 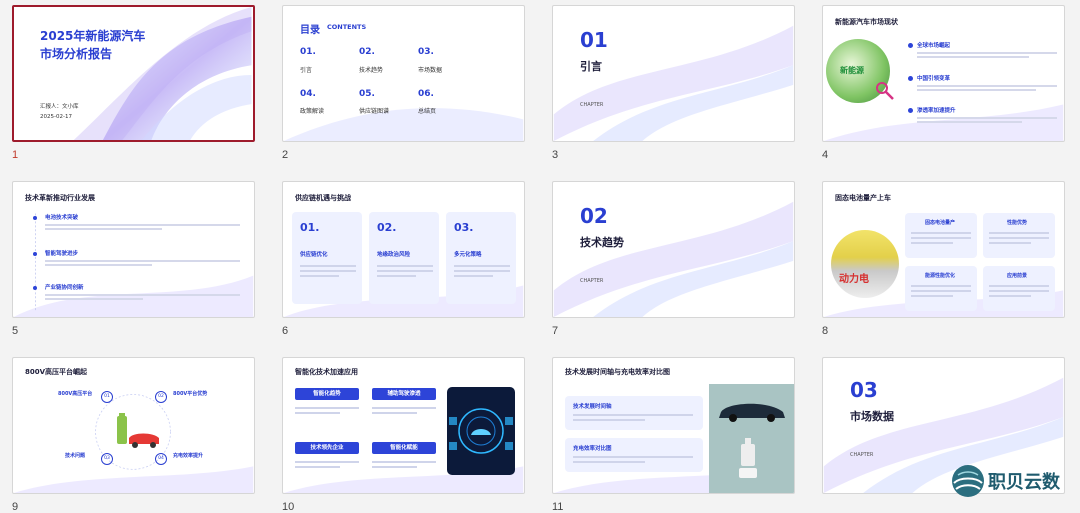 I want to click on slide-number: 10, so click(x=288, y=507).